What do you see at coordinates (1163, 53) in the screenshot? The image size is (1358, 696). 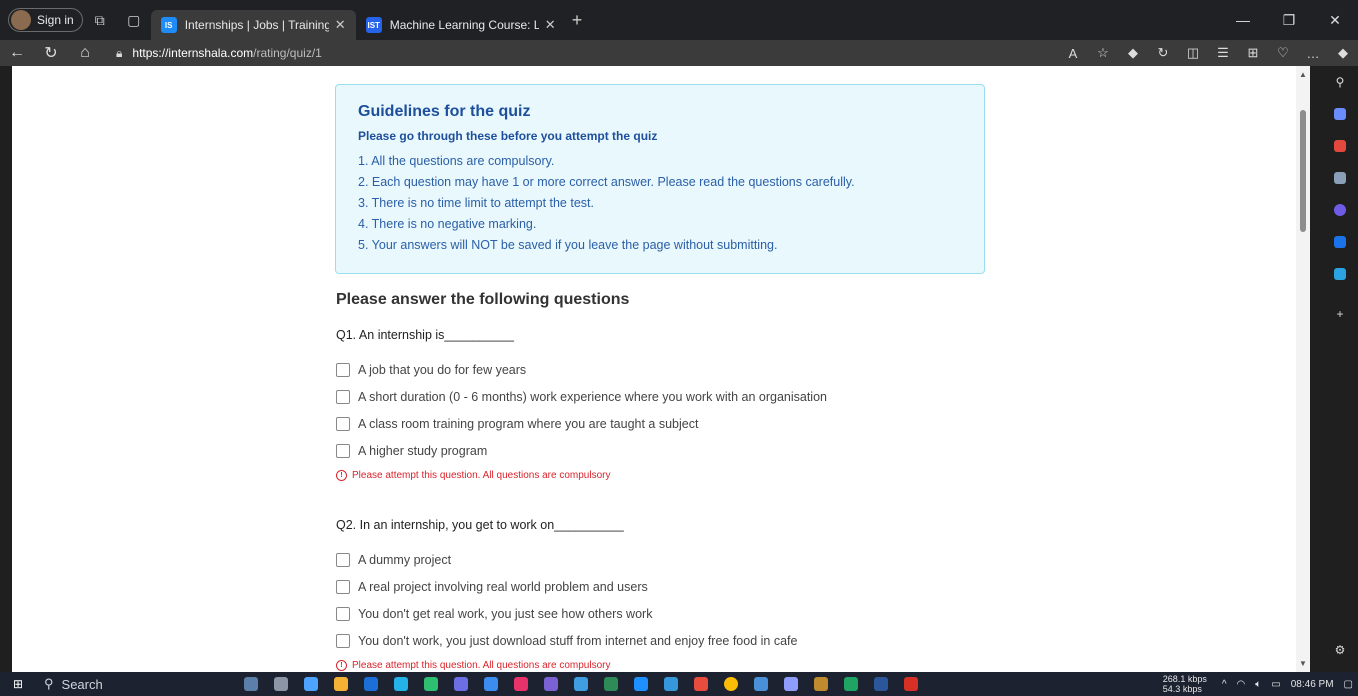 I see `refresh-extension-icon: ↻` at bounding box center [1163, 53].